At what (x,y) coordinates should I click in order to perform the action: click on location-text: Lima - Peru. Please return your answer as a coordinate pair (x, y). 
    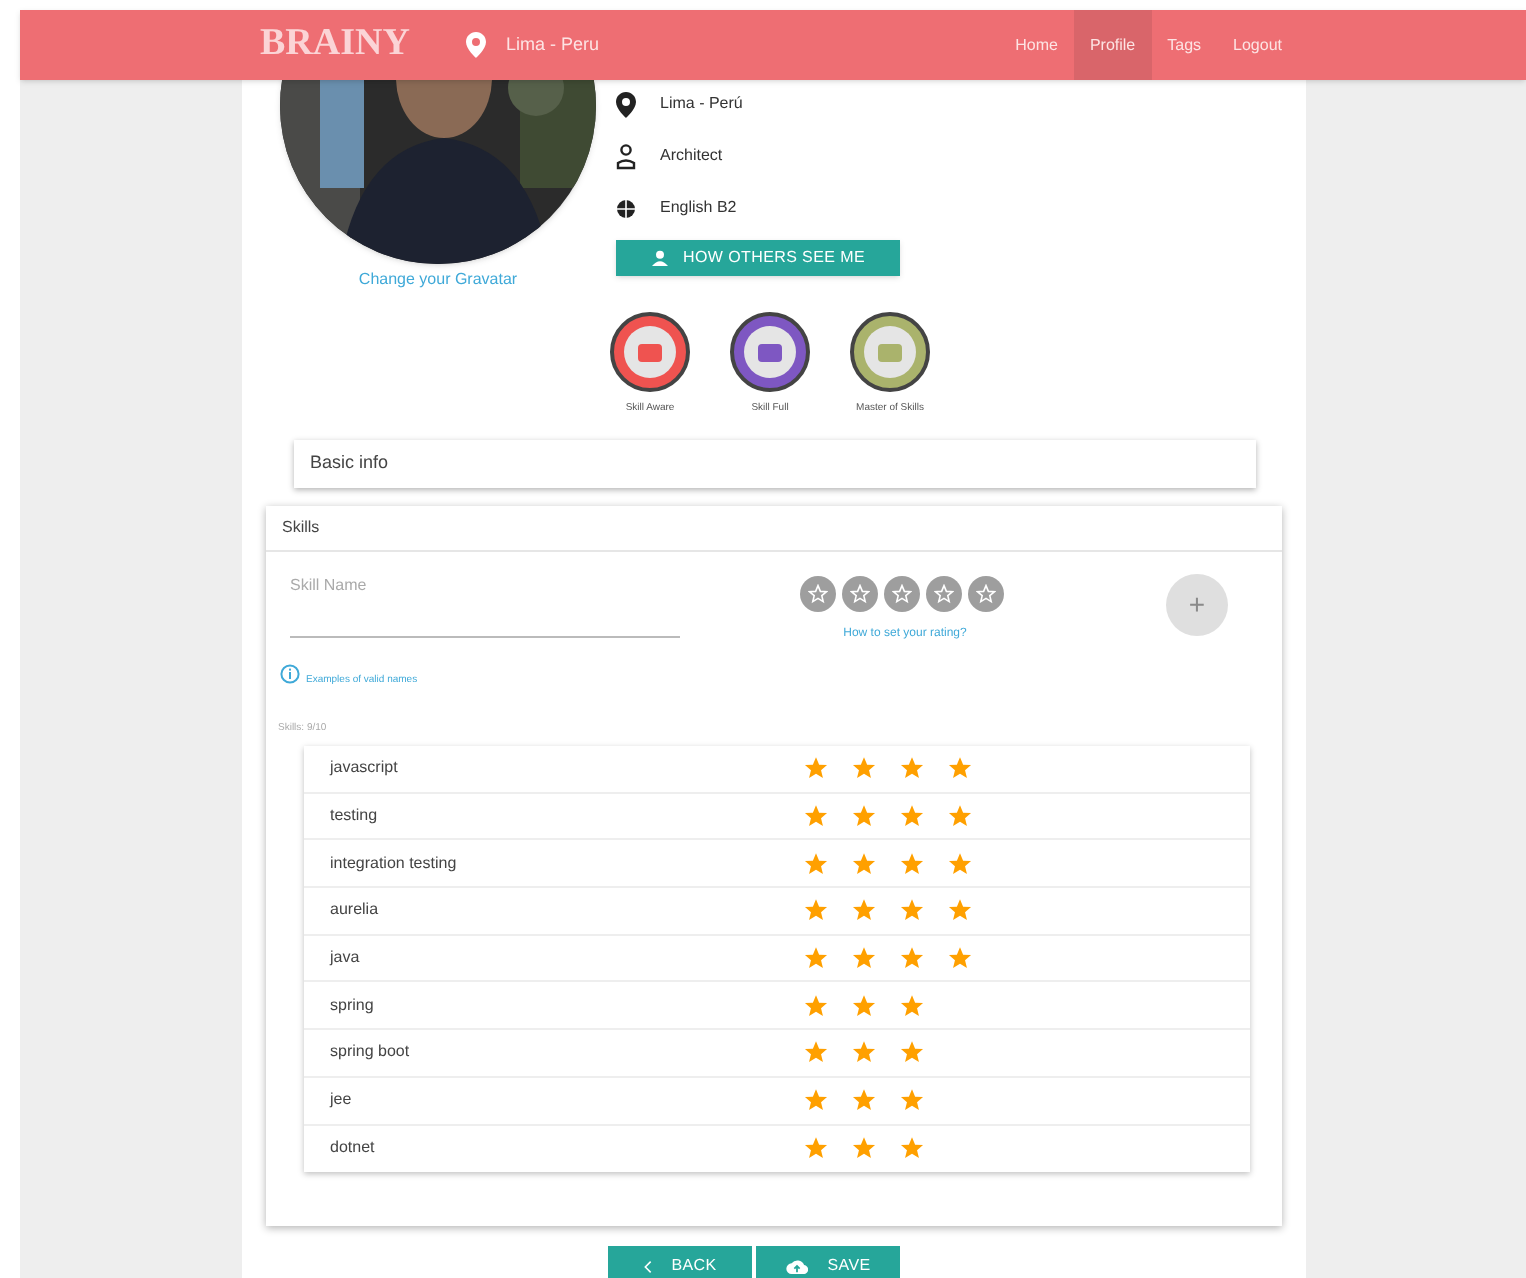
    Looking at the image, I should click on (552, 44).